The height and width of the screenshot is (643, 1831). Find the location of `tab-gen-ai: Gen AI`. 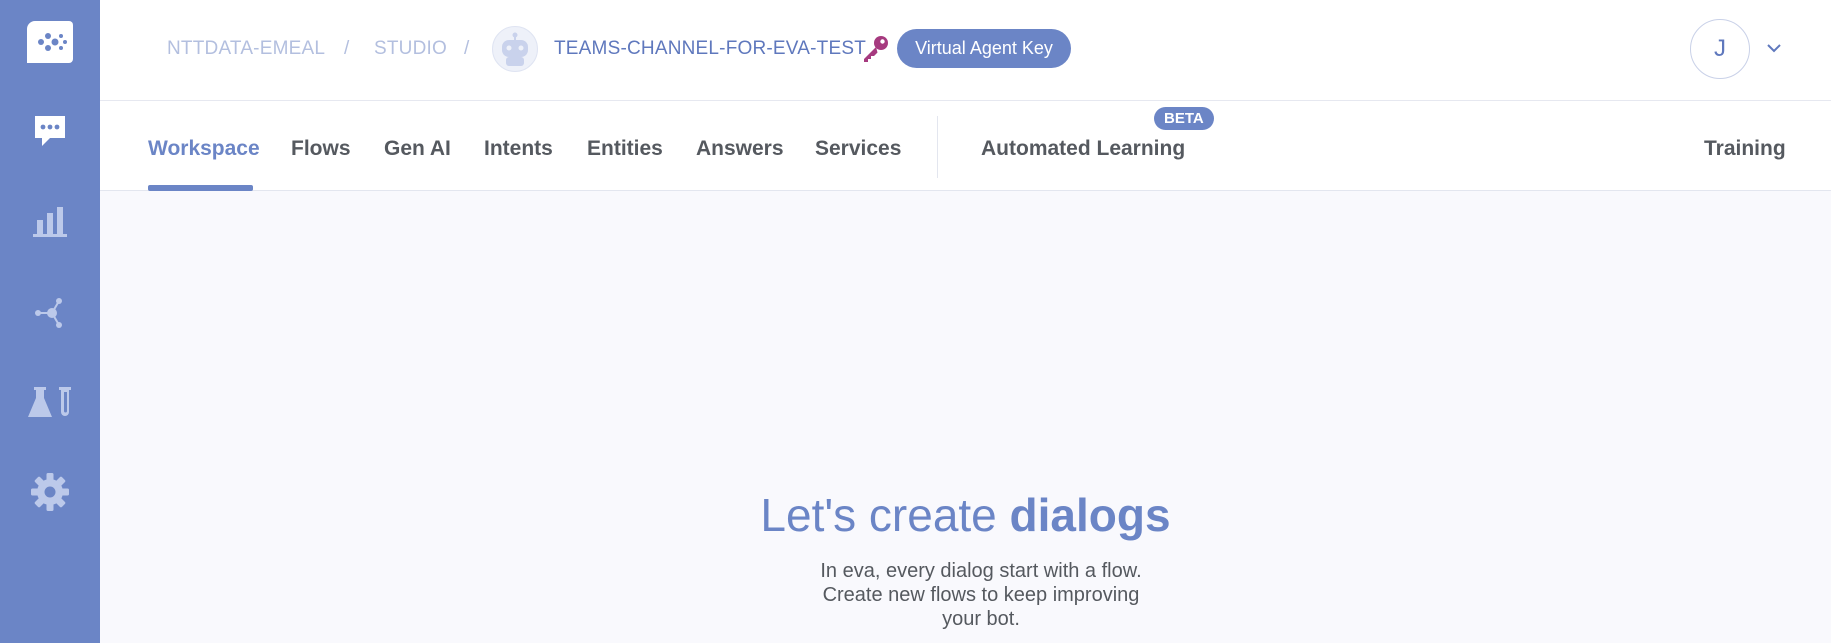

tab-gen-ai: Gen AI is located at coordinates (417, 149).